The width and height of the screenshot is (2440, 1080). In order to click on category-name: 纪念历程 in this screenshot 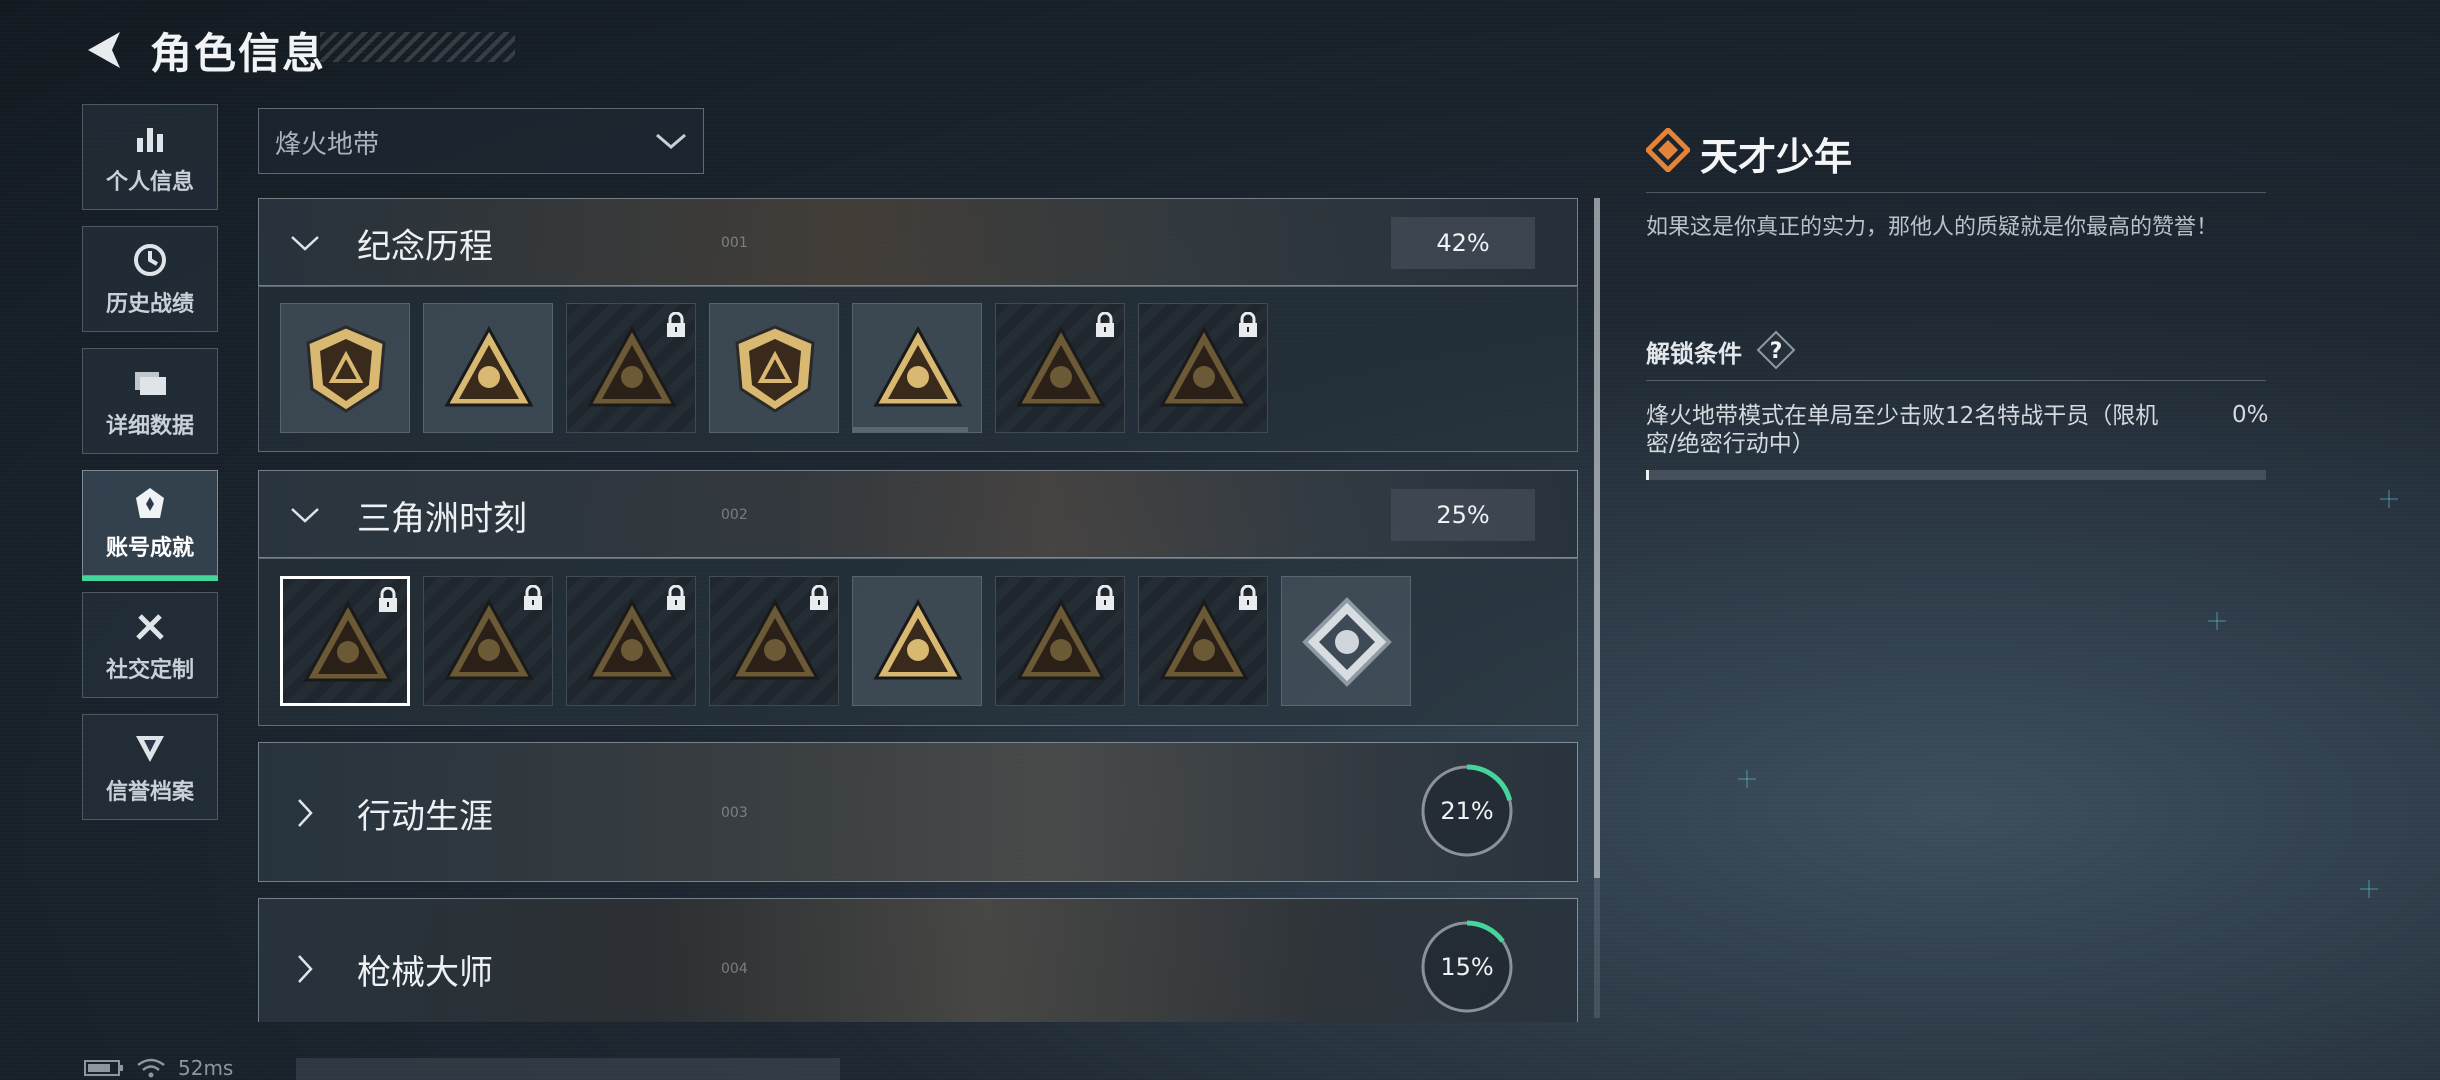, I will do `click(425, 247)`.